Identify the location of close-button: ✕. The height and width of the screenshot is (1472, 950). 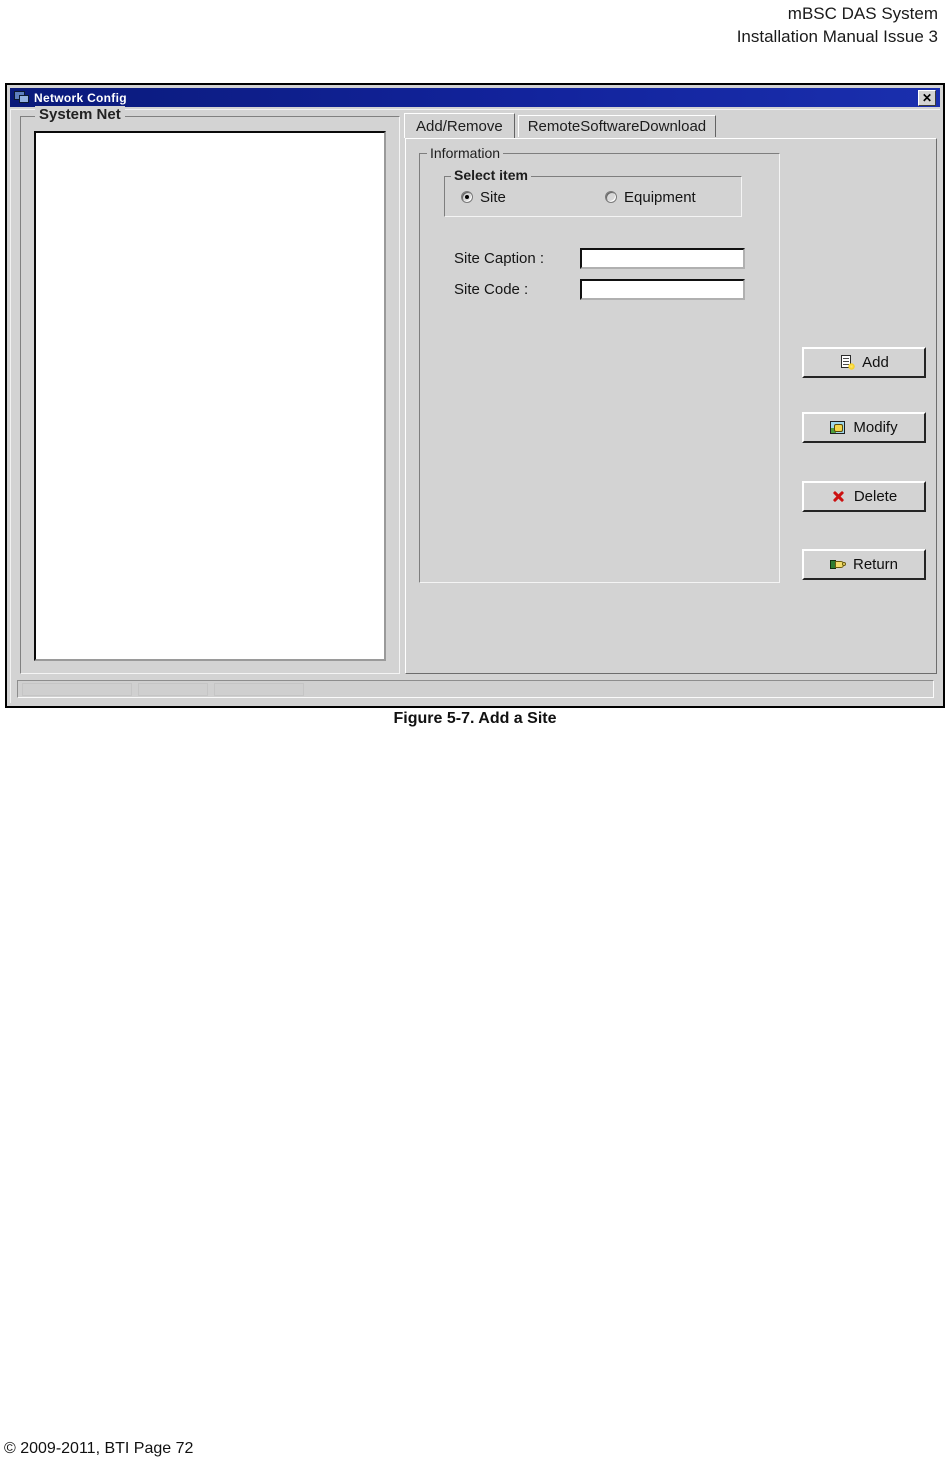
(927, 97).